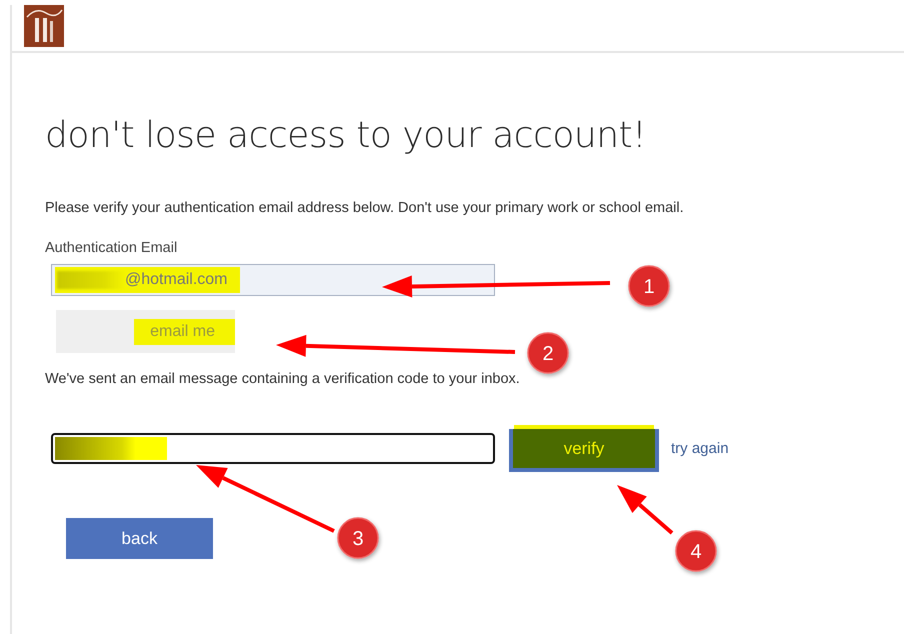 The height and width of the screenshot is (634, 904). What do you see at coordinates (358, 538) in the screenshot?
I see `number-badge: 3` at bounding box center [358, 538].